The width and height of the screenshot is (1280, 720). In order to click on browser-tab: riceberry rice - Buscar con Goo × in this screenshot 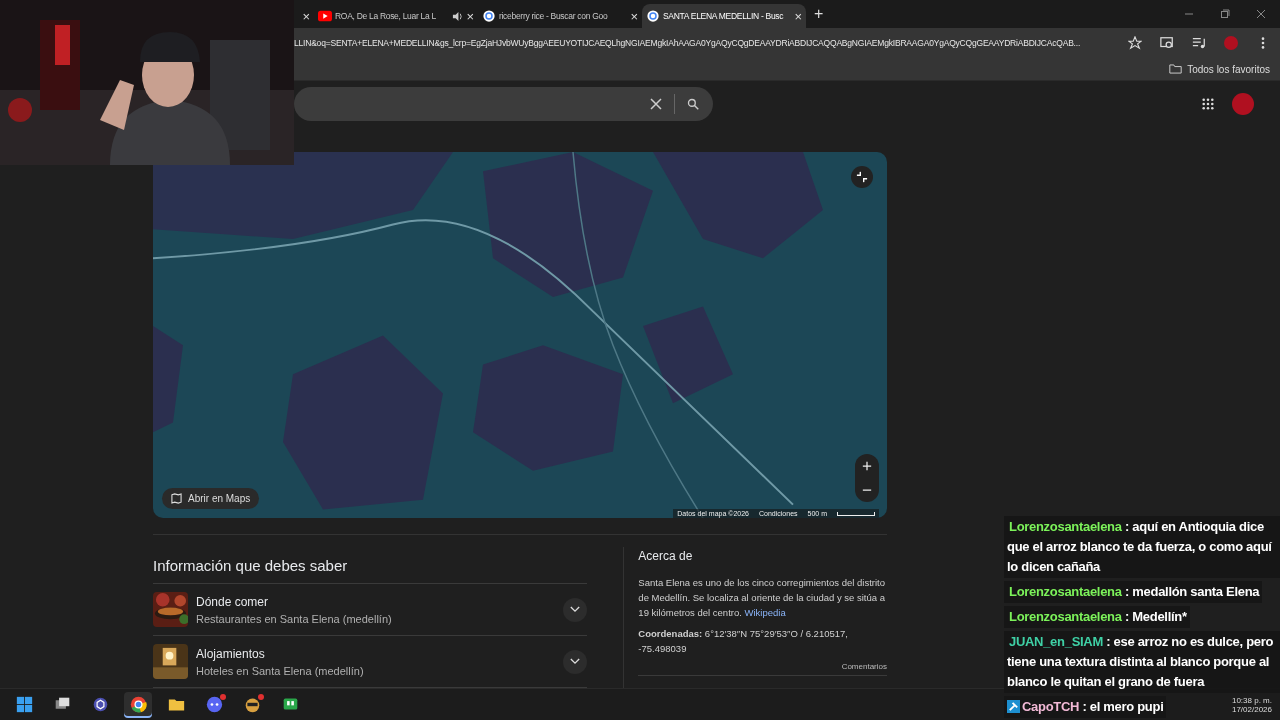, I will do `click(560, 16)`.